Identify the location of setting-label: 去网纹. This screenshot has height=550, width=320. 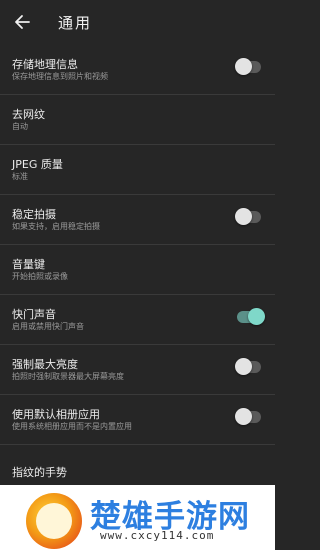
(28, 114).